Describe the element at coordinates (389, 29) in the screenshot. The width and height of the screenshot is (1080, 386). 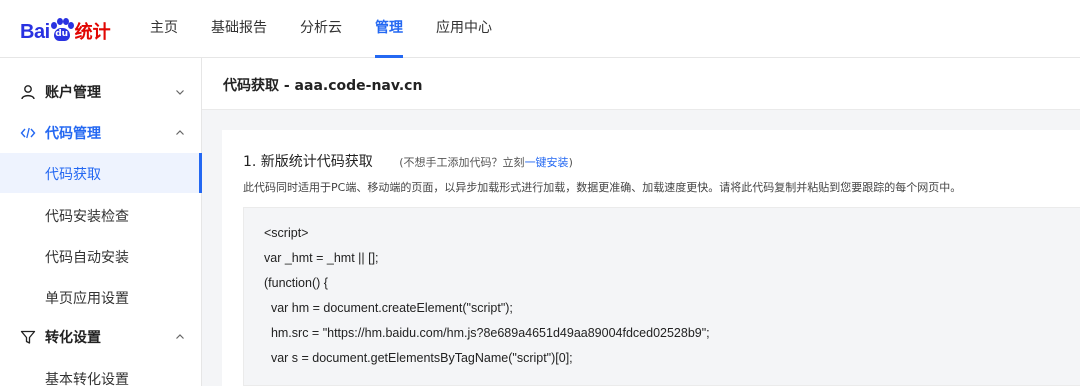
I see `nav-item-management: 管理` at that location.